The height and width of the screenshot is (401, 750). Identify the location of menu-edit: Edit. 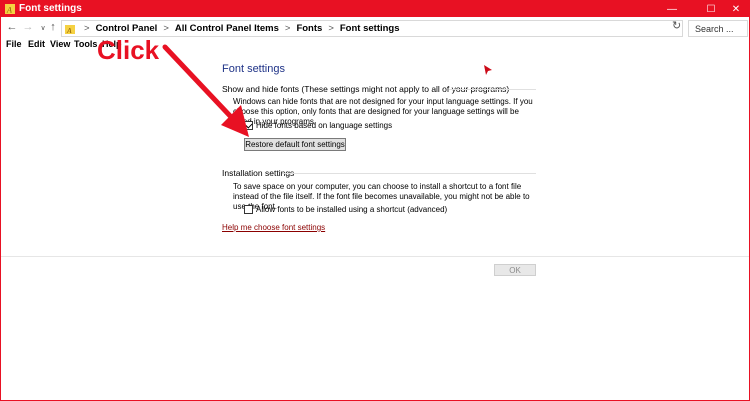
(36, 44).